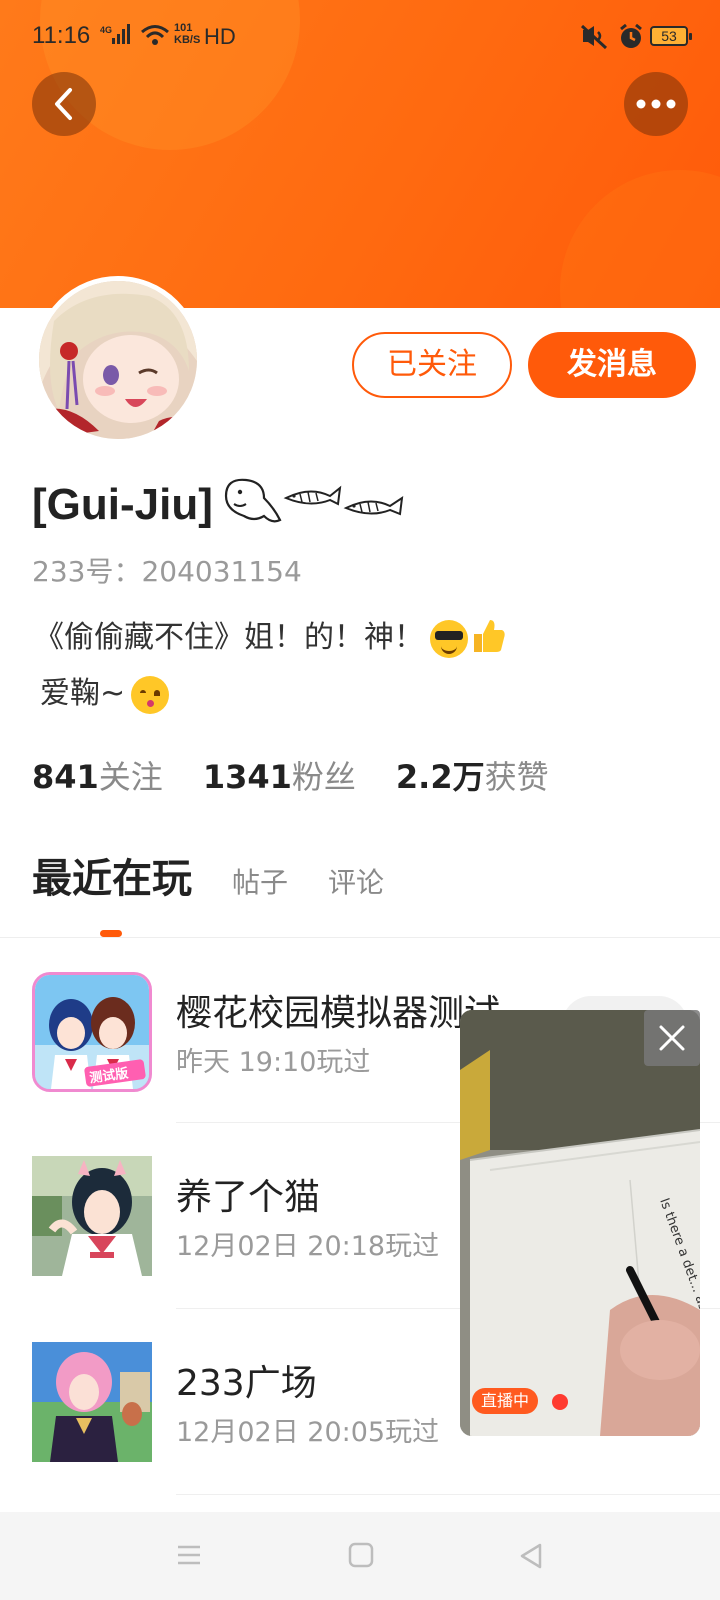 The width and height of the screenshot is (720, 1600). Describe the element at coordinates (315, 506) in the screenshot. I see `fish-decoration-icon` at that location.